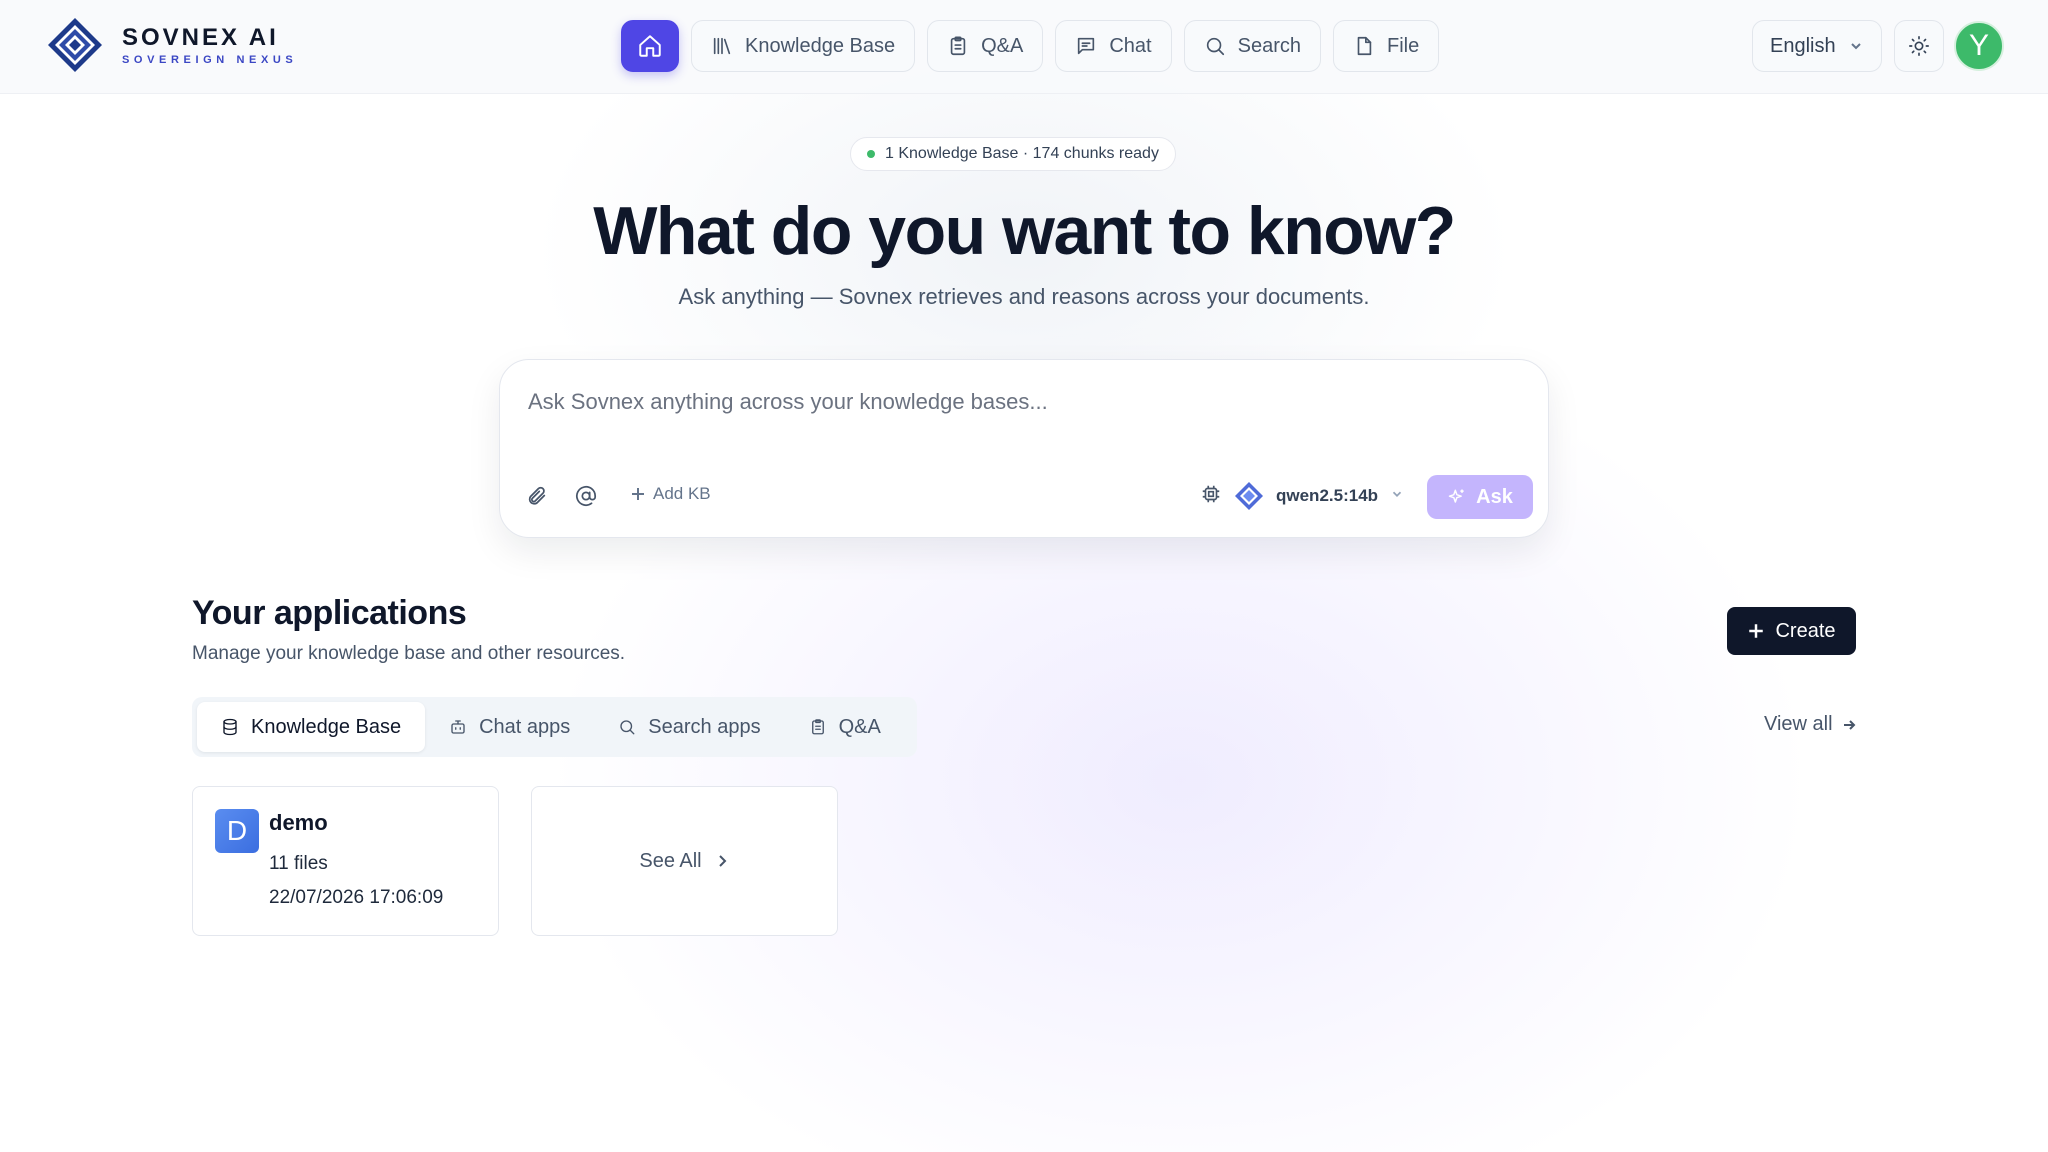 This screenshot has width=2048, height=1152. I want to click on theme-toggle-button, so click(1919, 46).